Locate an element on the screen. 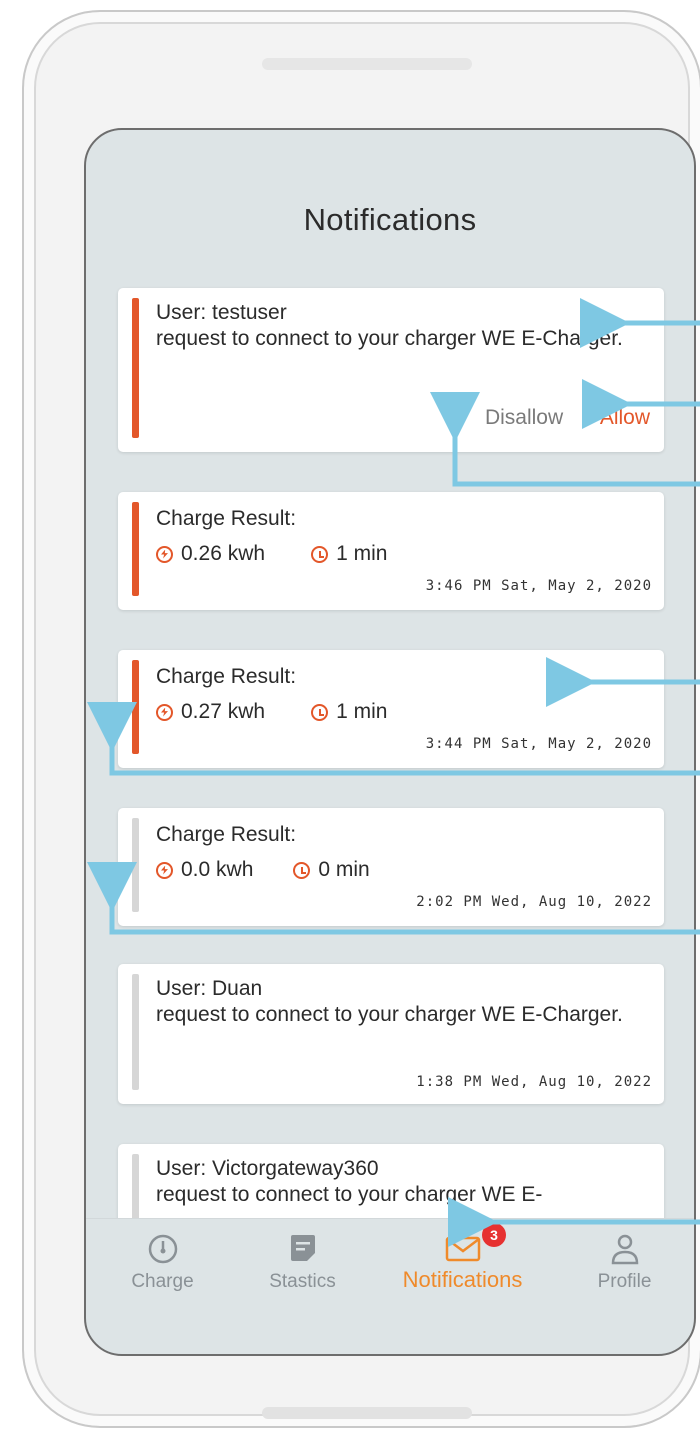 The height and width of the screenshot is (1436, 700). nav-notifications: 3 Notifications is located at coordinates (462, 1265).